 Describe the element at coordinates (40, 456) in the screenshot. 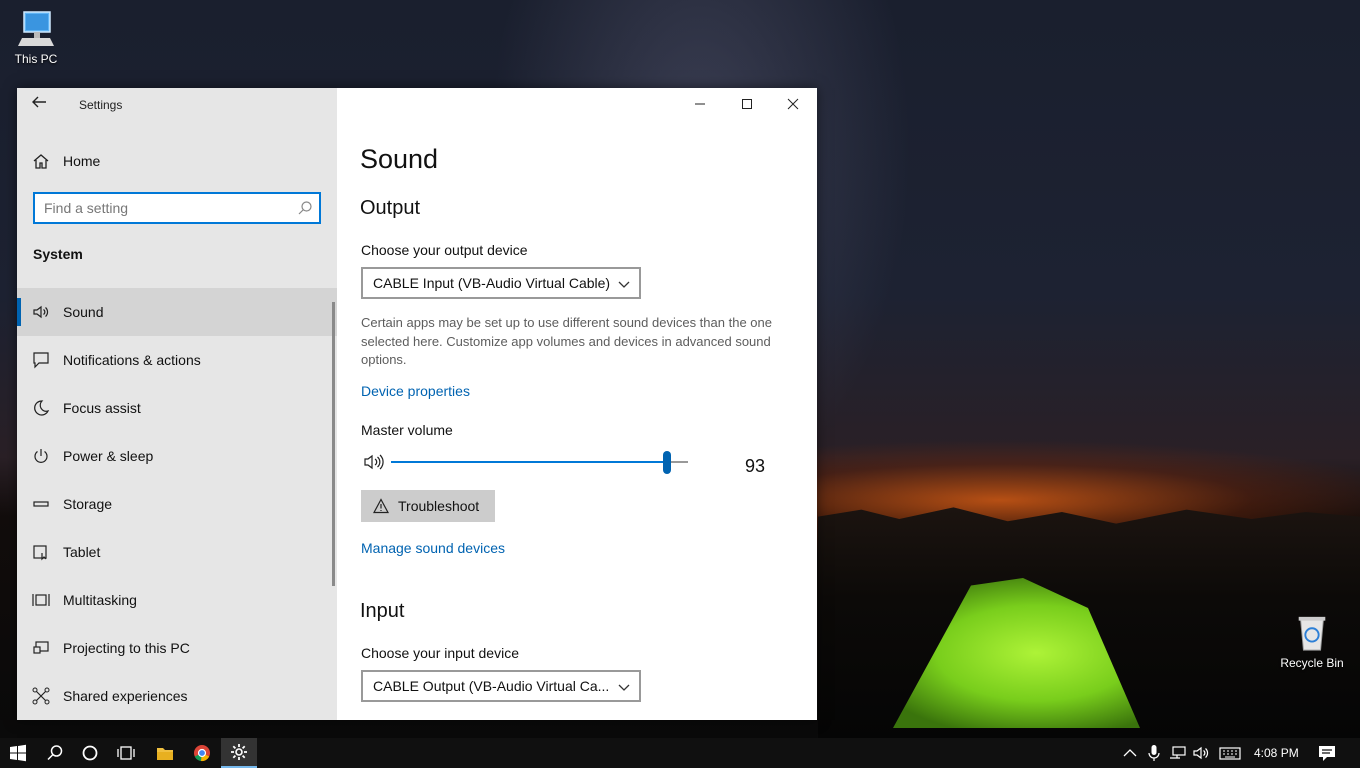

I see `power-icon` at that location.